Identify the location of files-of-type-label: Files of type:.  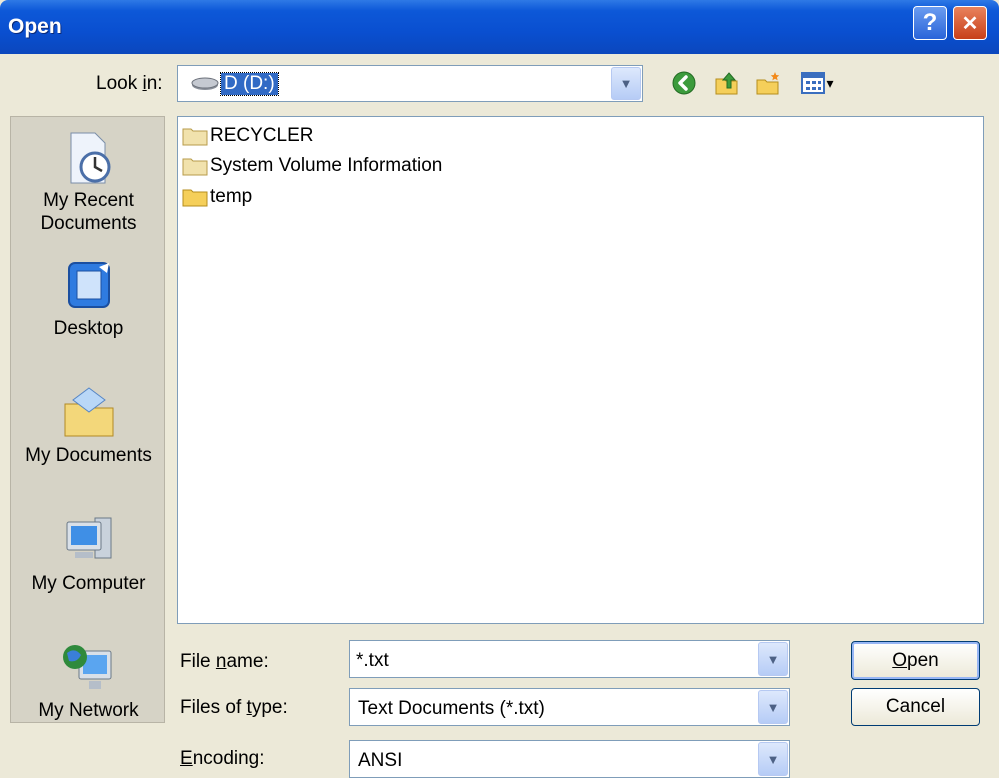
(234, 707).